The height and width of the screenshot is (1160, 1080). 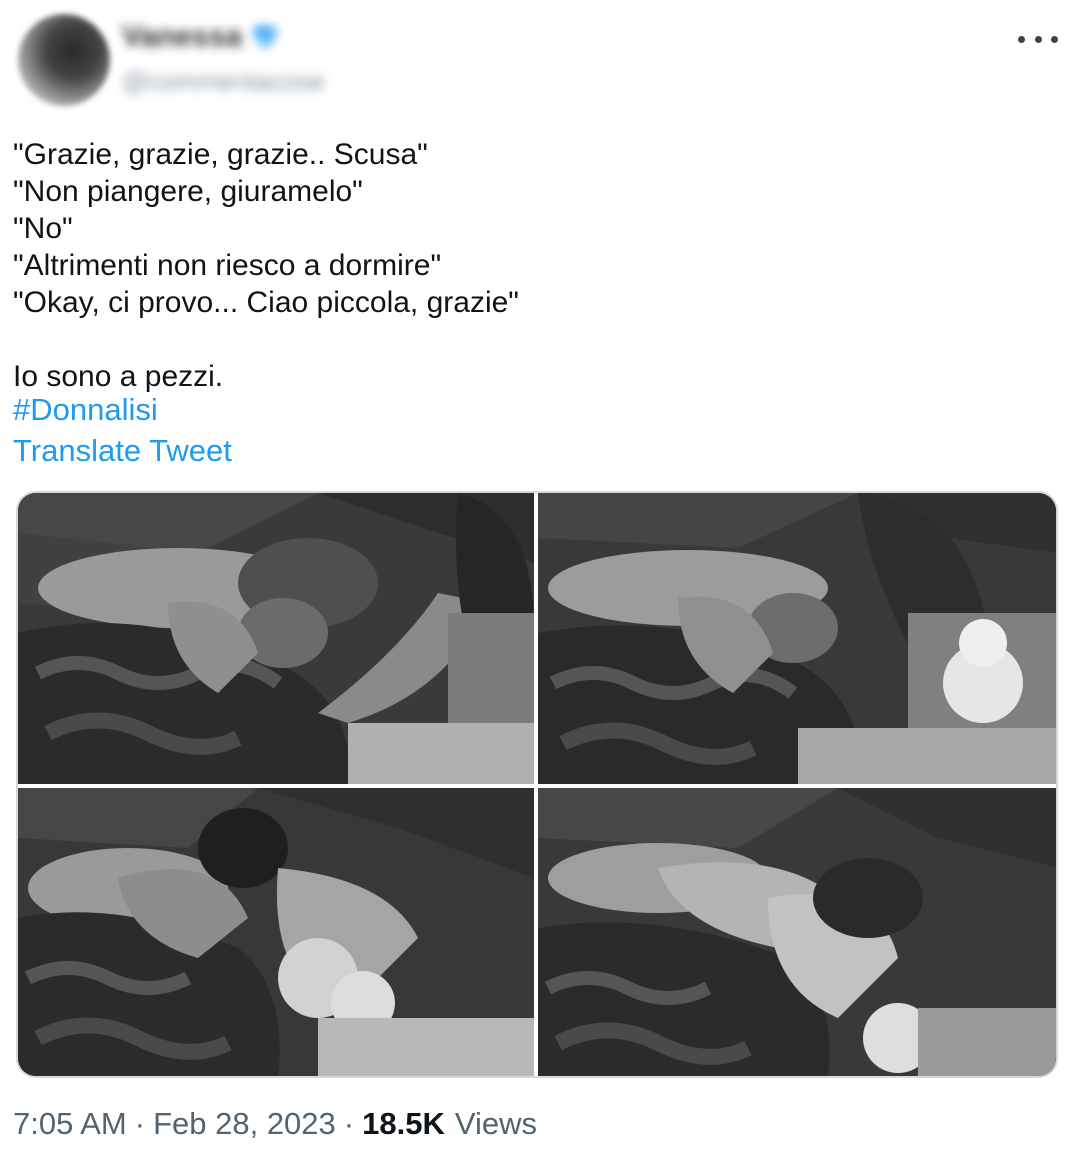 What do you see at coordinates (1021, 39) in the screenshot?
I see `more-horizontal-icon` at bounding box center [1021, 39].